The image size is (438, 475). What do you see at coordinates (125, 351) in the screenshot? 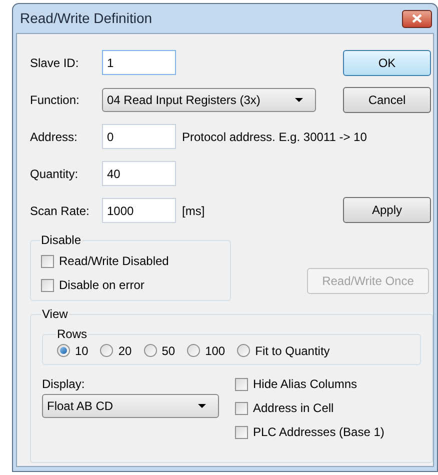
I see `radio-label: 20` at bounding box center [125, 351].